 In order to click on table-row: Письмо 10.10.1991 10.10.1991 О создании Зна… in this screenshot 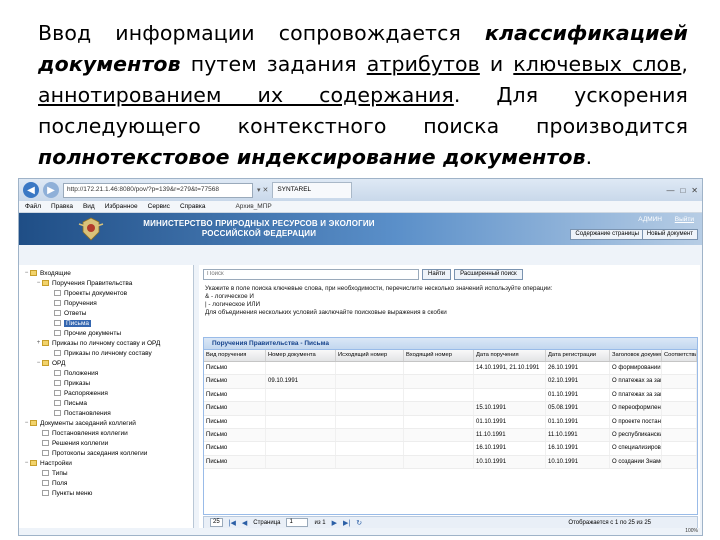, I will do `click(450, 462)`.